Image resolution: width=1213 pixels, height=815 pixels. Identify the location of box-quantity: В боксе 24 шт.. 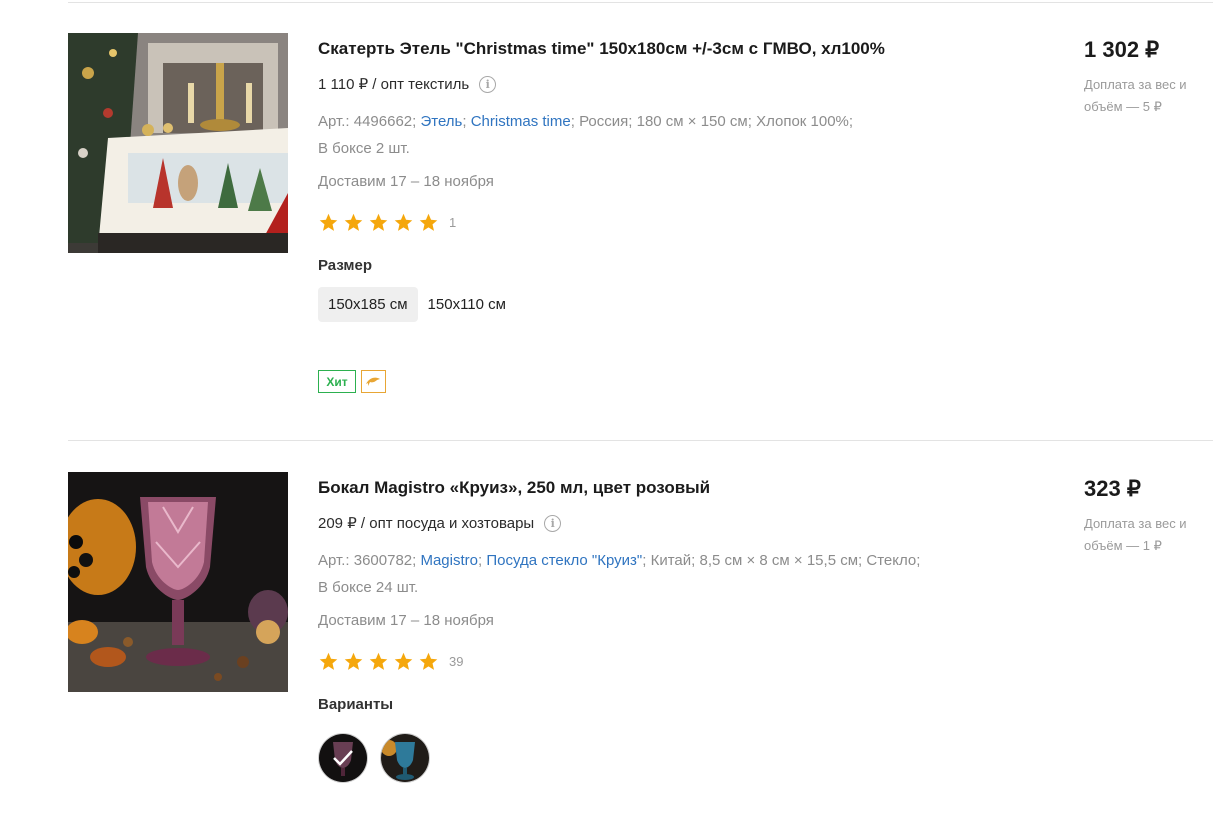
(368, 587).